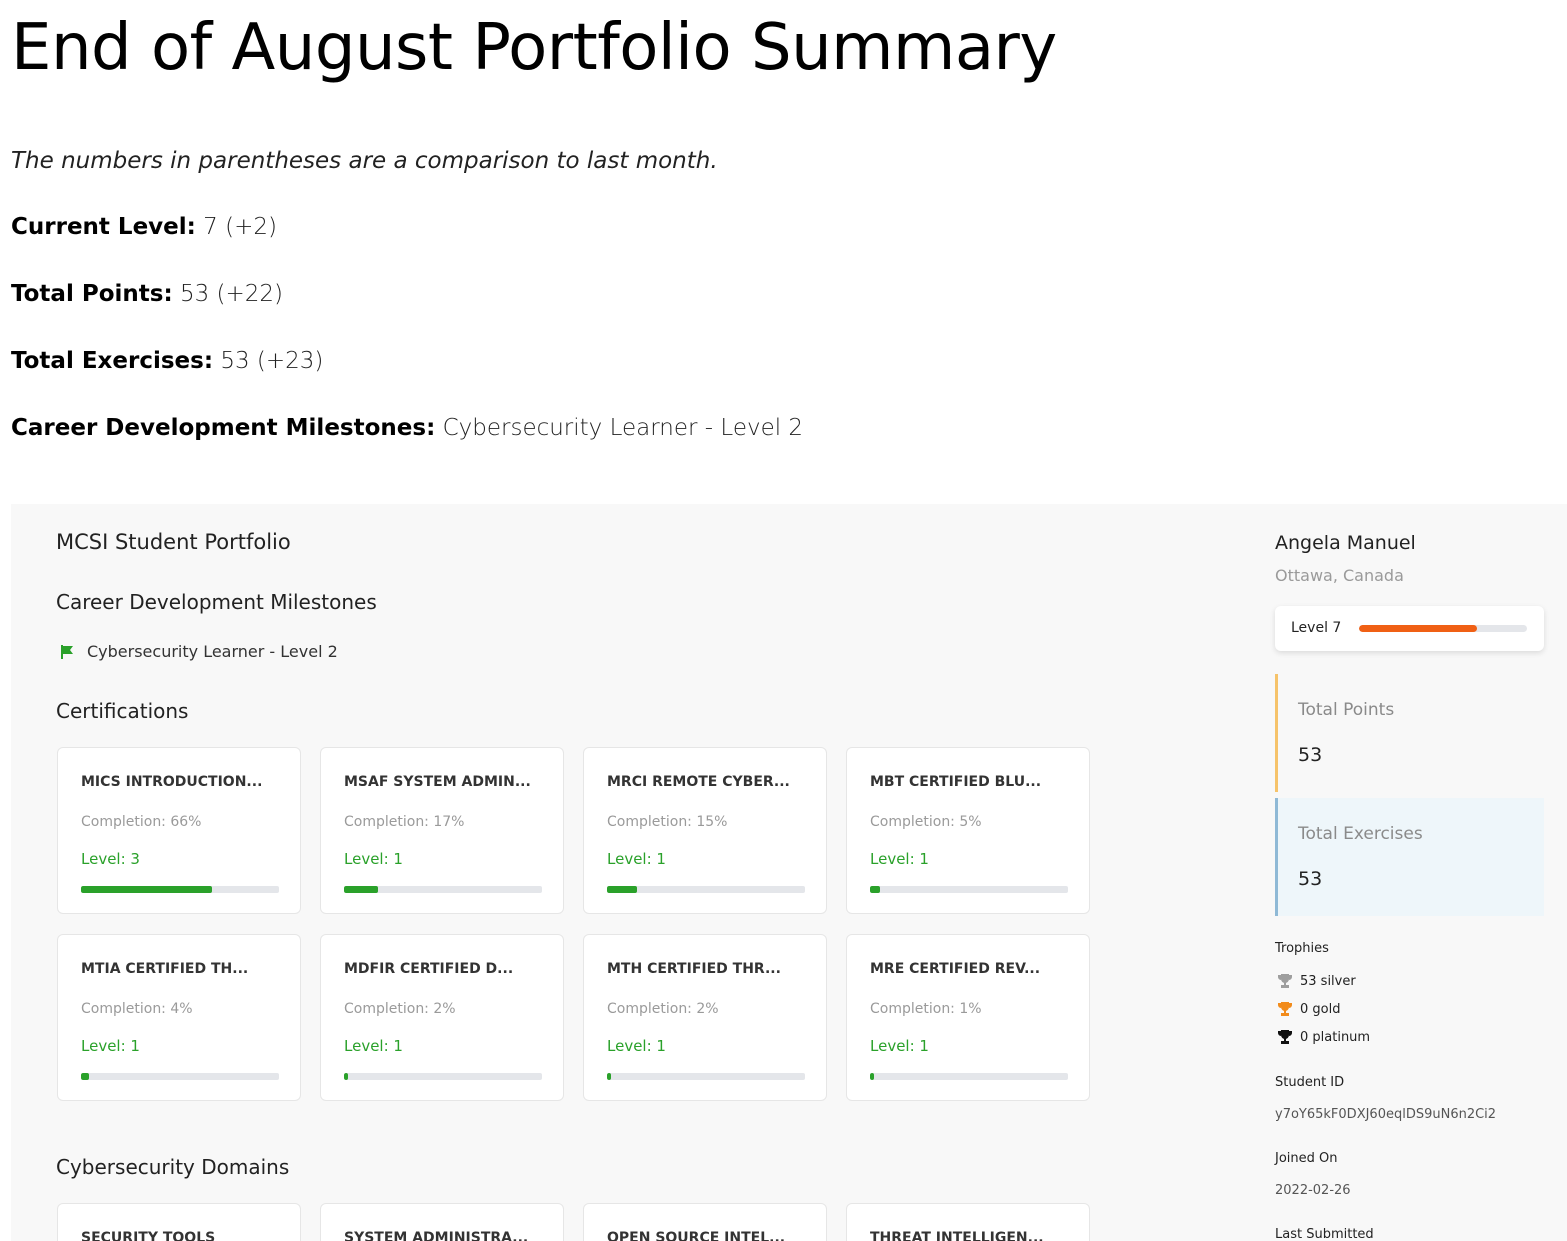  I want to click on total-exercises-value: 53 (+23), so click(272, 361).